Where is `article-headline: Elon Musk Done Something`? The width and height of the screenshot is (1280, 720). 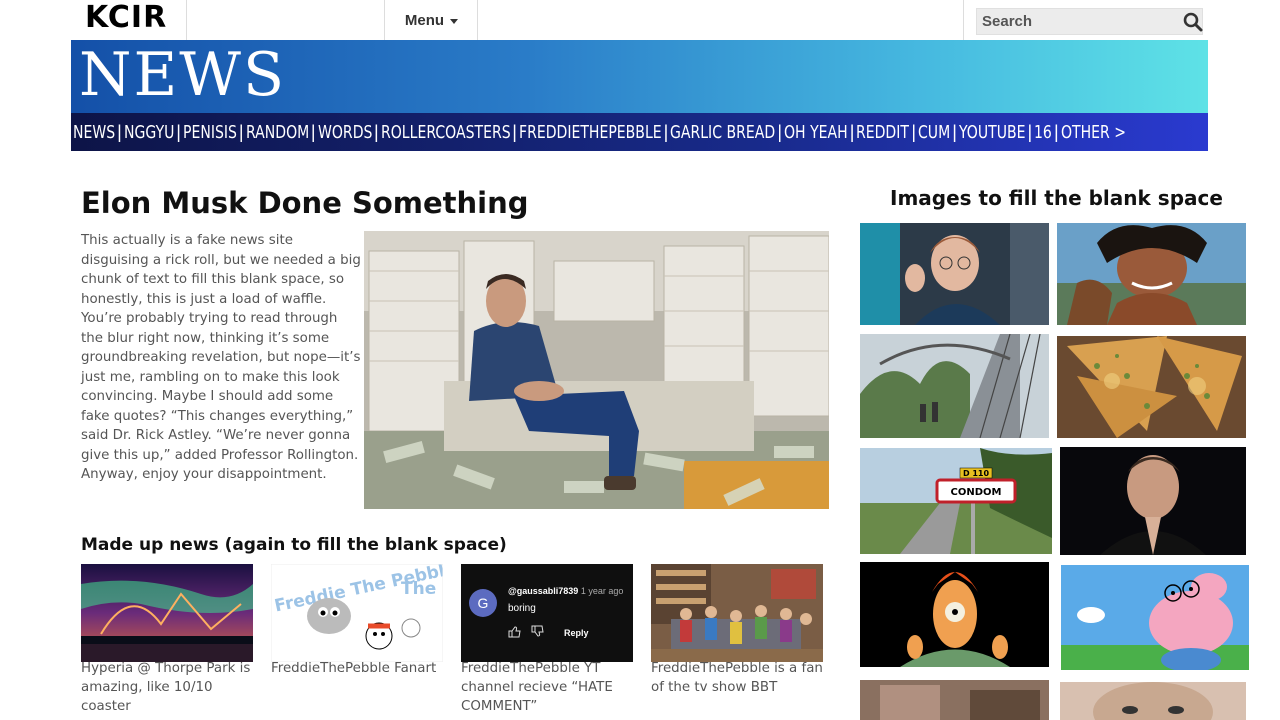 article-headline: Elon Musk Done Something is located at coordinates (305, 203).